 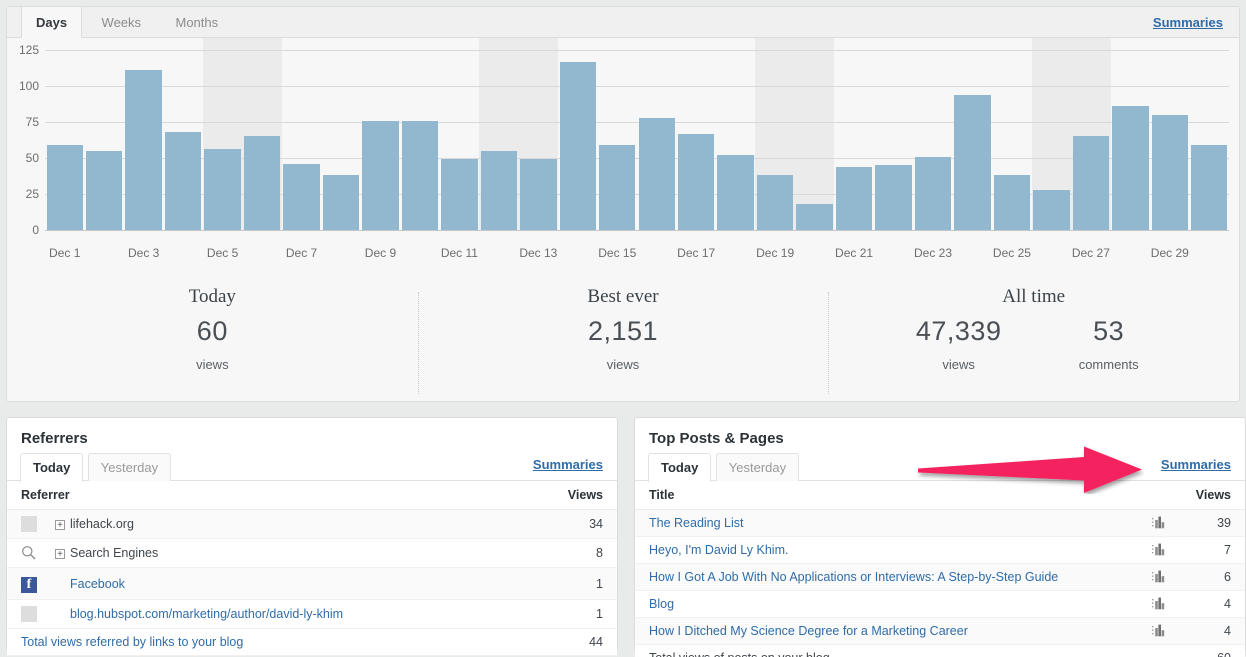 I want to click on top-posts-total-label: Total views of posts on your blog, so click(x=908, y=650).